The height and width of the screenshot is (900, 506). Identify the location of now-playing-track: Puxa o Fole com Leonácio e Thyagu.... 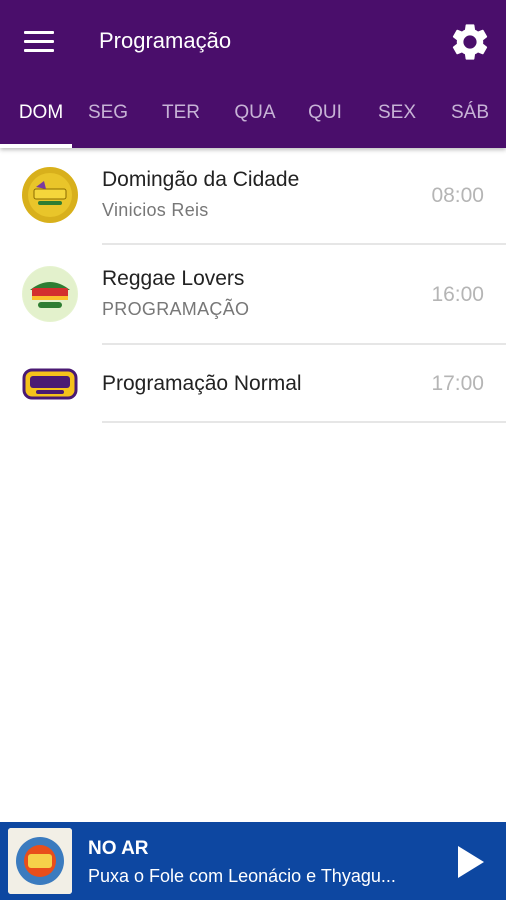
(242, 876).